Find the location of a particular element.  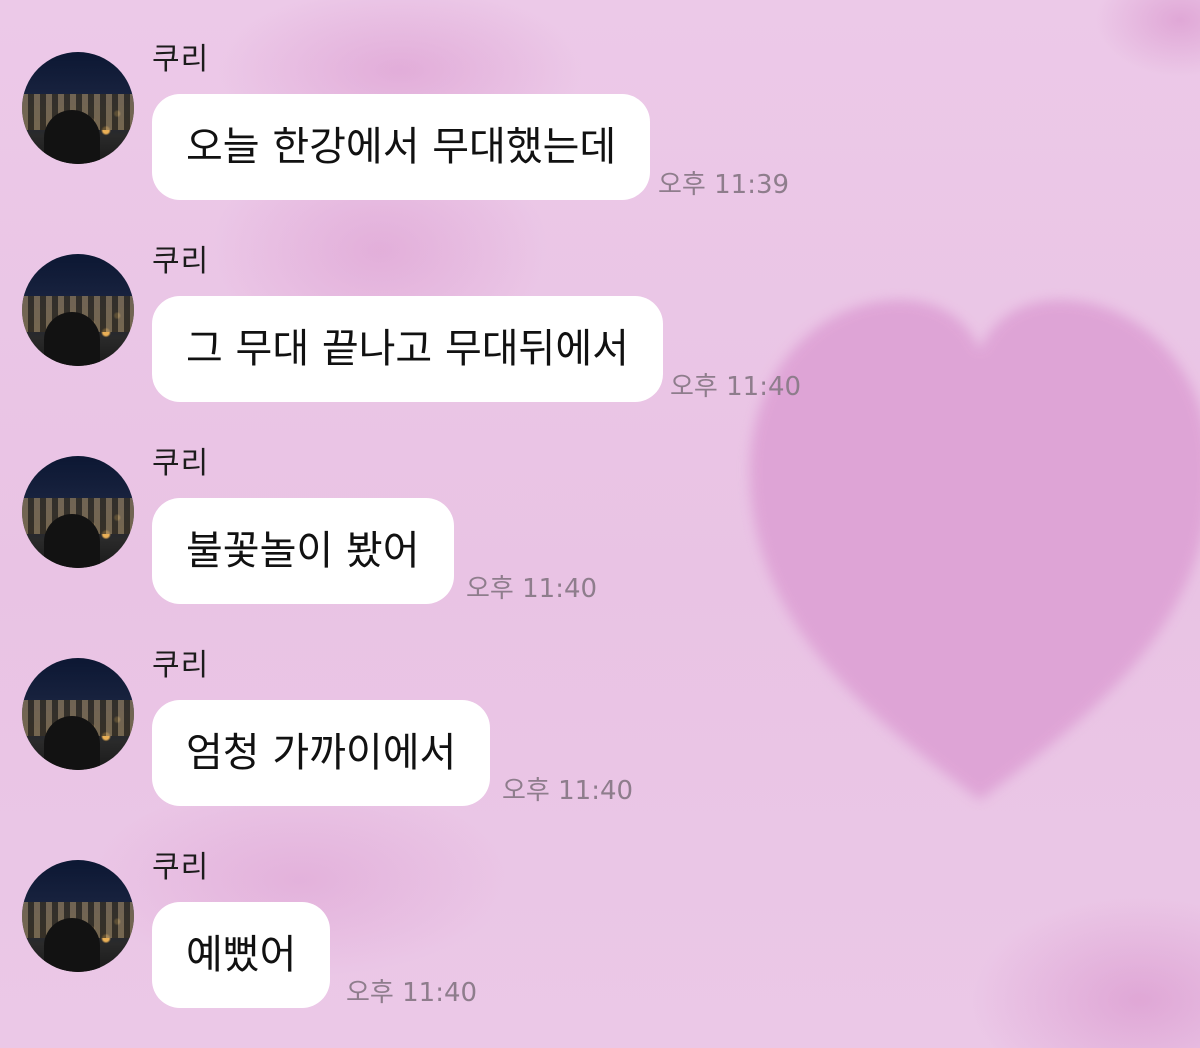

message-bubble: 불꽃놀이 봤어 is located at coordinates (303, 551).